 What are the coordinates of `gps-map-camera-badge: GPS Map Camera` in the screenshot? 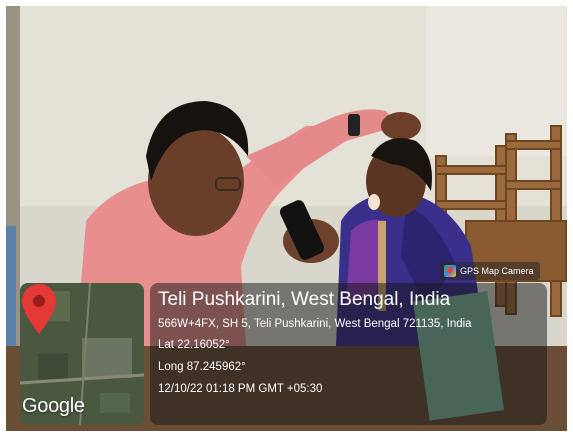 It's located at (490, 271).